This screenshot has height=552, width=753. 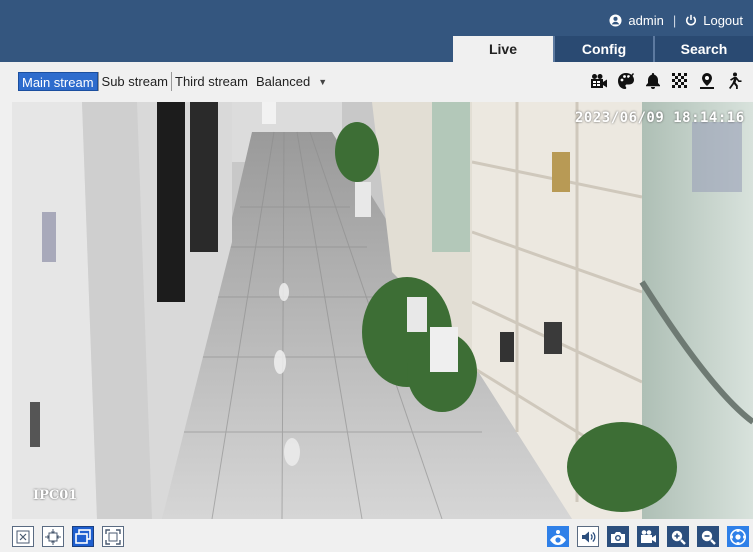 What do you see at coordinates (283, 81) in the screenshot?
I see `quality-value: Balanced` at bounding box center [283, 81].